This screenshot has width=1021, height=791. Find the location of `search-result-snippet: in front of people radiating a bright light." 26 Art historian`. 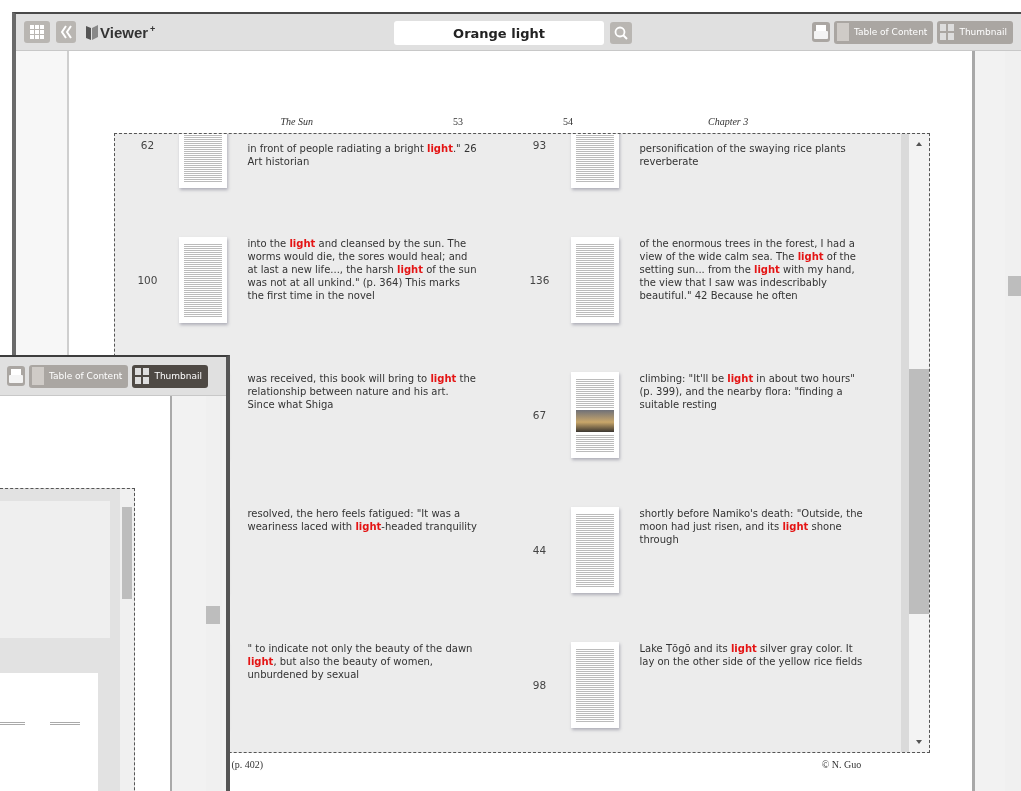

search-result-snippet: in front of people radiating a bright light." 26 Art historian is located at coordinates (362, 154).